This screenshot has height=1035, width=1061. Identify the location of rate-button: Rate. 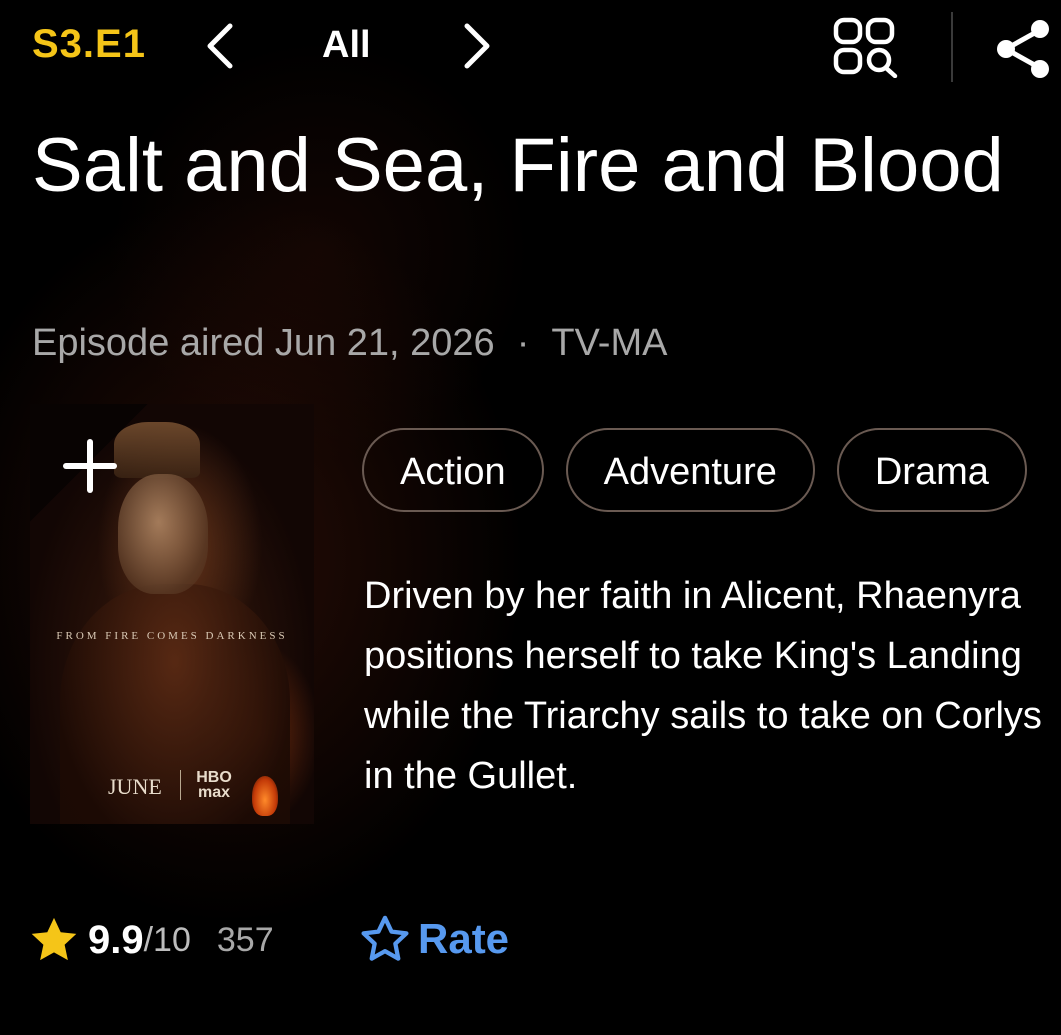
(433, 939).